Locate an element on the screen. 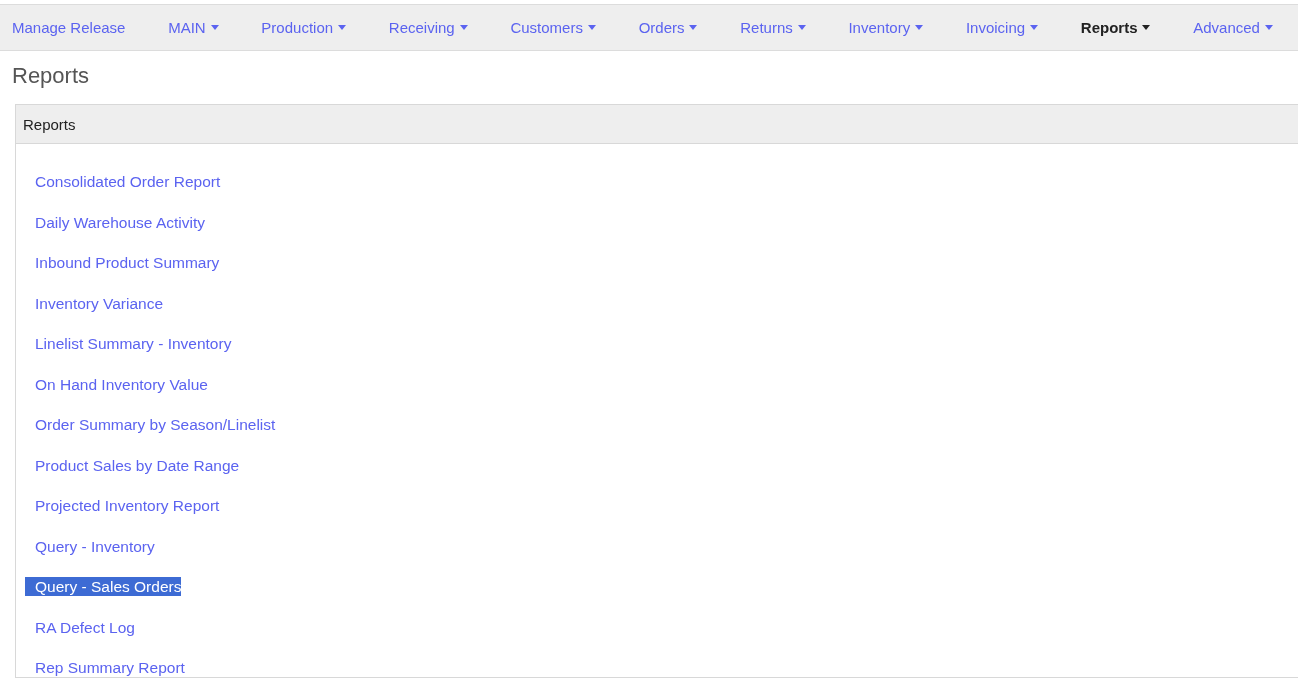  report-link: Order Summary by Season/Linelist is located at coordinates (150, 424).